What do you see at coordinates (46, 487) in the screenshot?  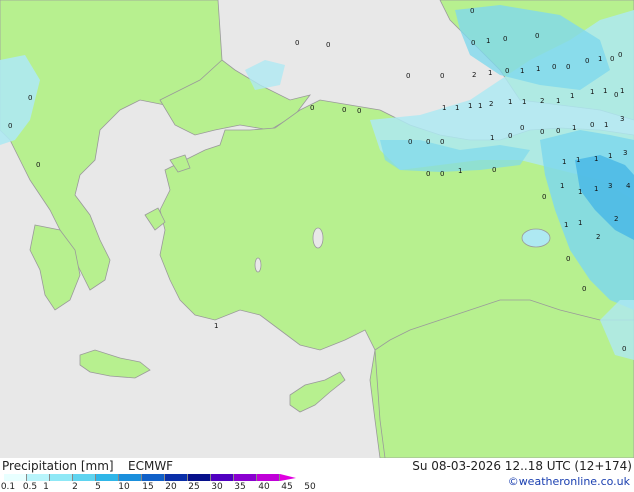 I see `legend-tick-label: 1` at bounding box center [46, 487].